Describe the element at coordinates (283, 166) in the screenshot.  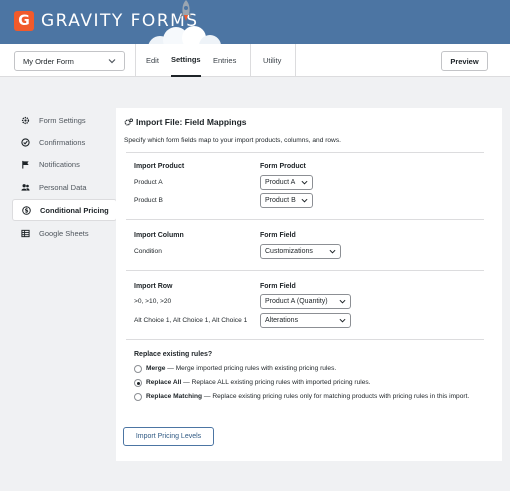
I see `column-header: Form Product` at that location.